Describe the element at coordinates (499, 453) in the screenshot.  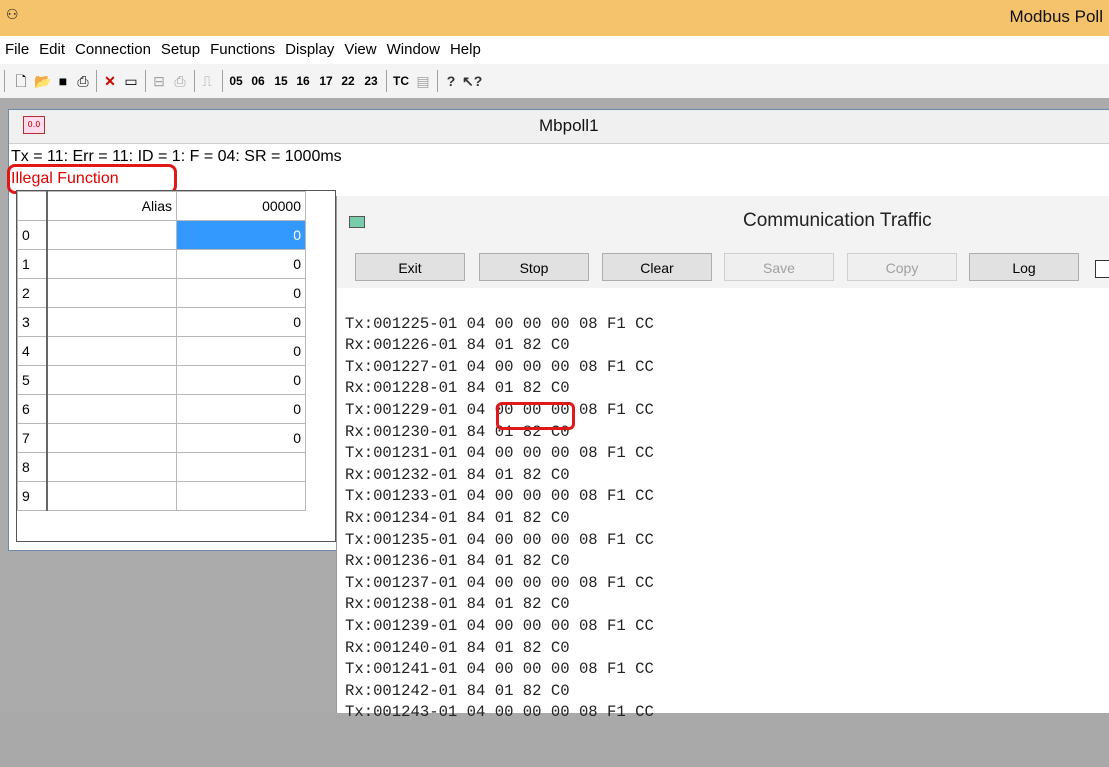
I see `log-line: Tx:001231-01 04 00 00 00 08 F1 CC` at that location.